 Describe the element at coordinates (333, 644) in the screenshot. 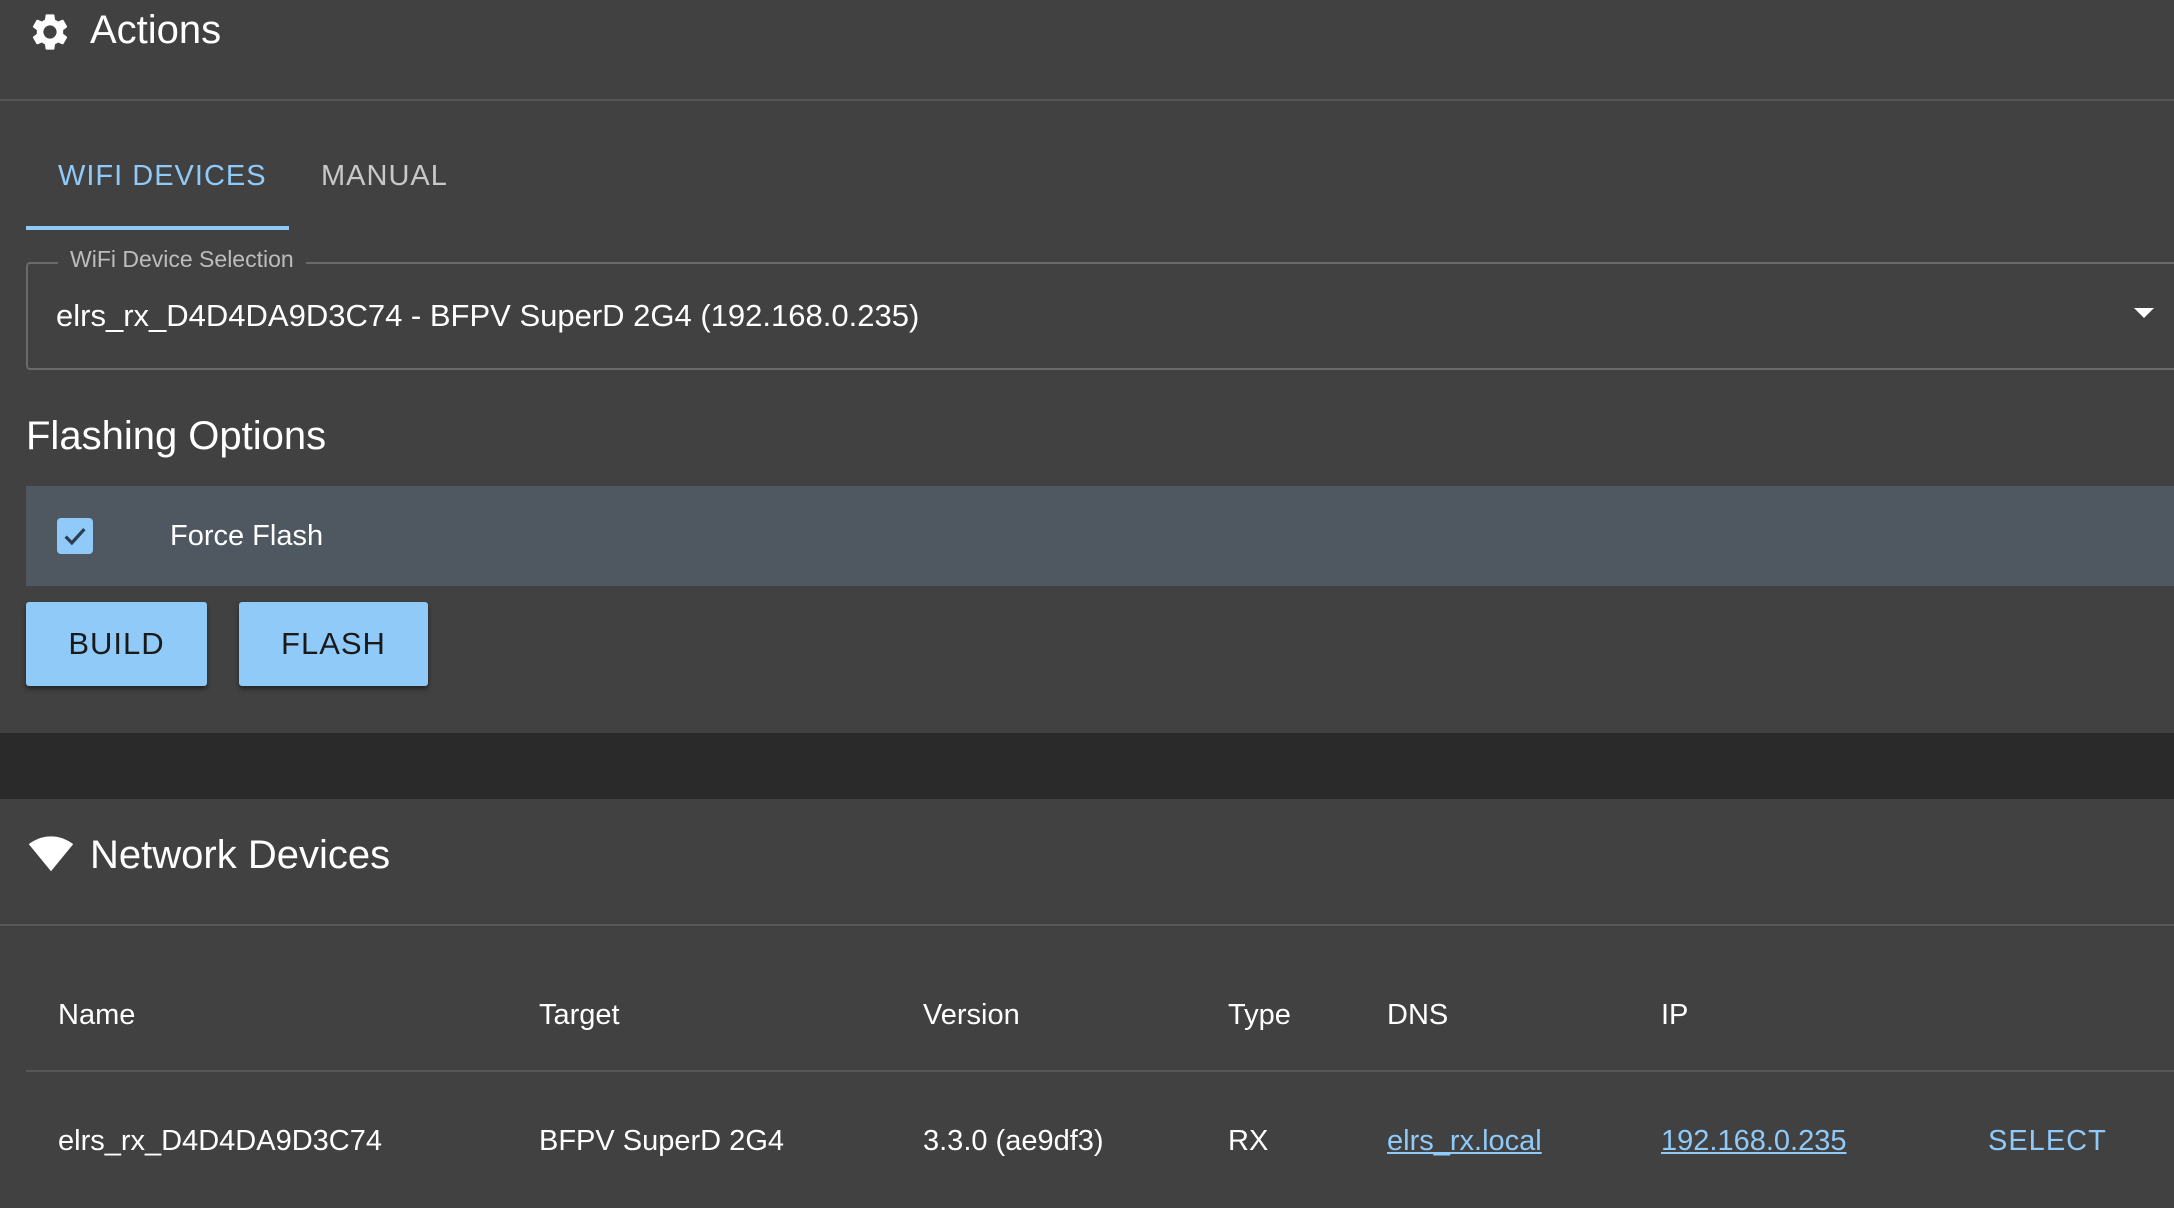

I see `flash-button: FLASH` at that location.